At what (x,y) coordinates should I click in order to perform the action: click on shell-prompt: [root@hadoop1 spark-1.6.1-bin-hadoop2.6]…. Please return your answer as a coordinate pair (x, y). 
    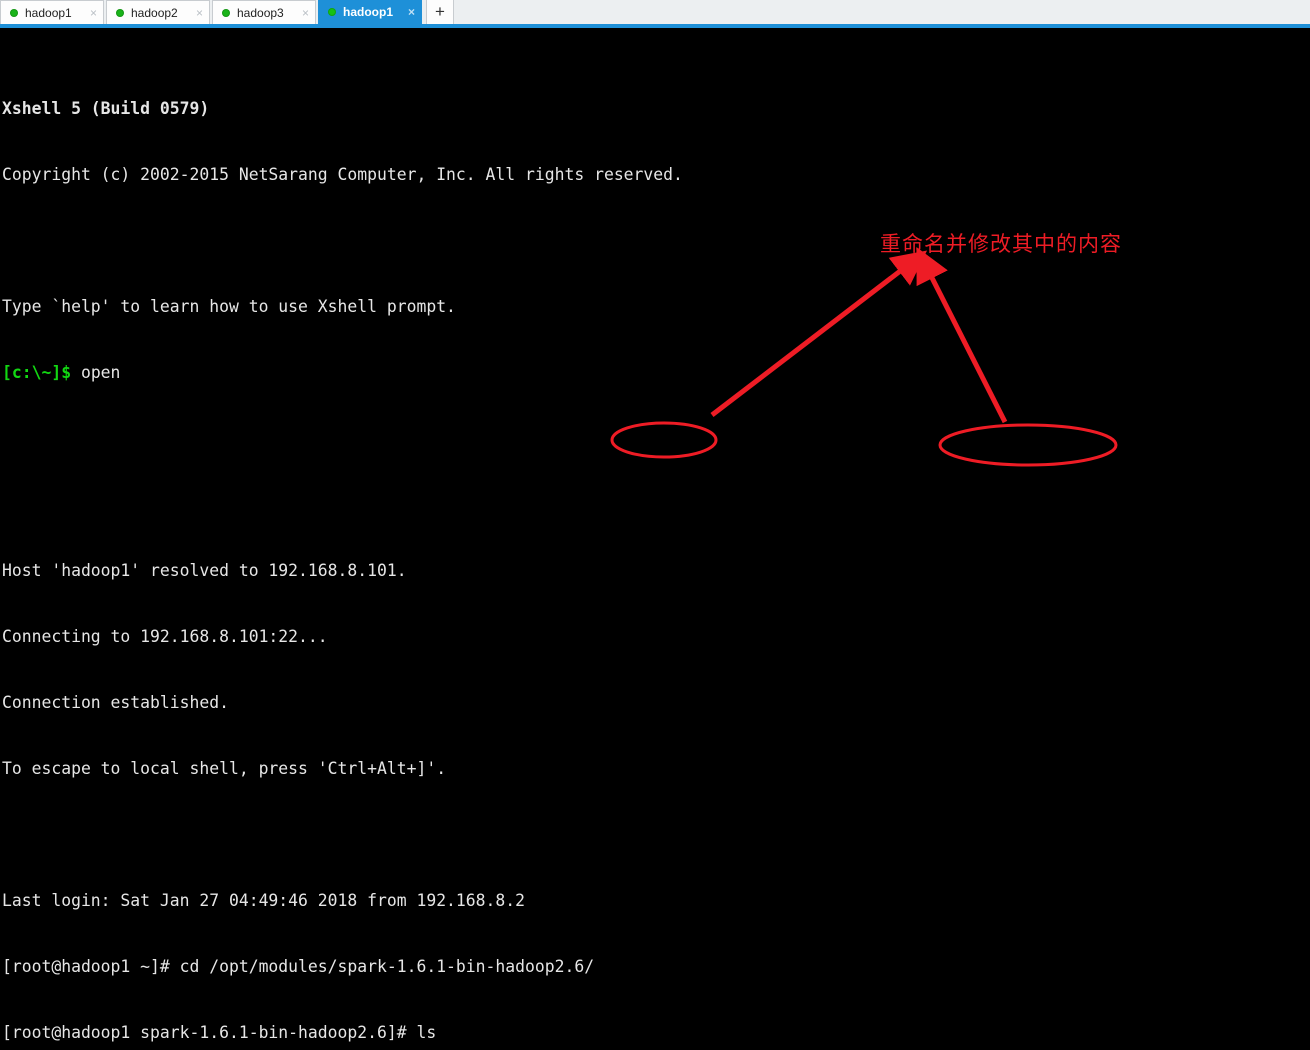
    Looking at the image, I should click on (209, 1032).